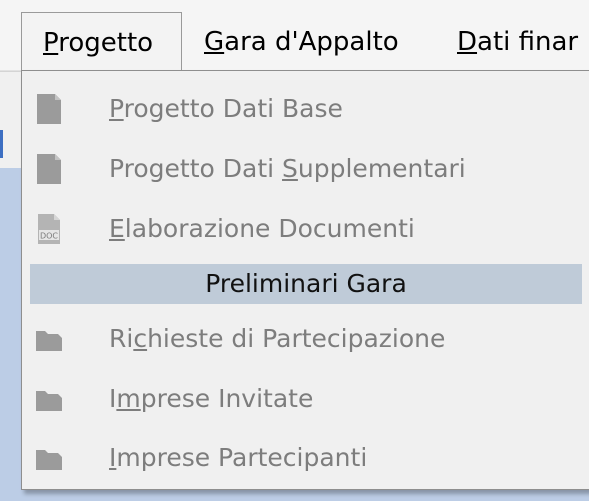 Image resolution: width=589 pixels, height=501 pixels. Describe the element at coordinates (528, 42) in the screenshot. I see `menubar-label: ati finar` at that location.